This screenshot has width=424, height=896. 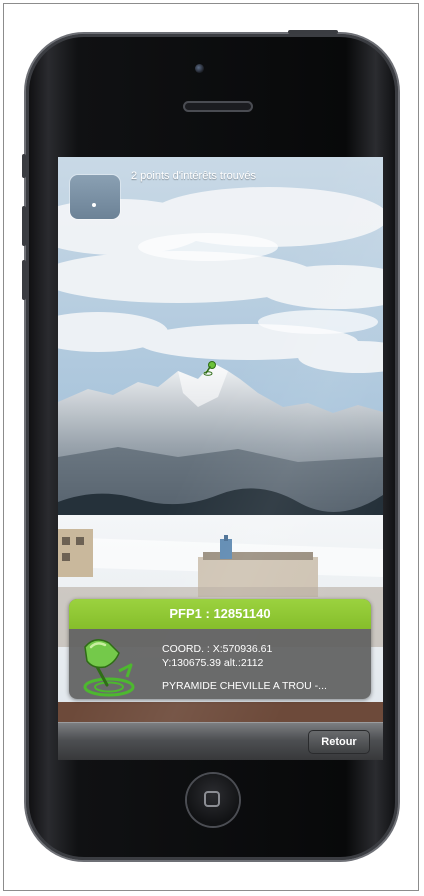 I want to click on poi-coord-y-alt: Y:130675.39 alt.:2112, so click(x=213, y=663).